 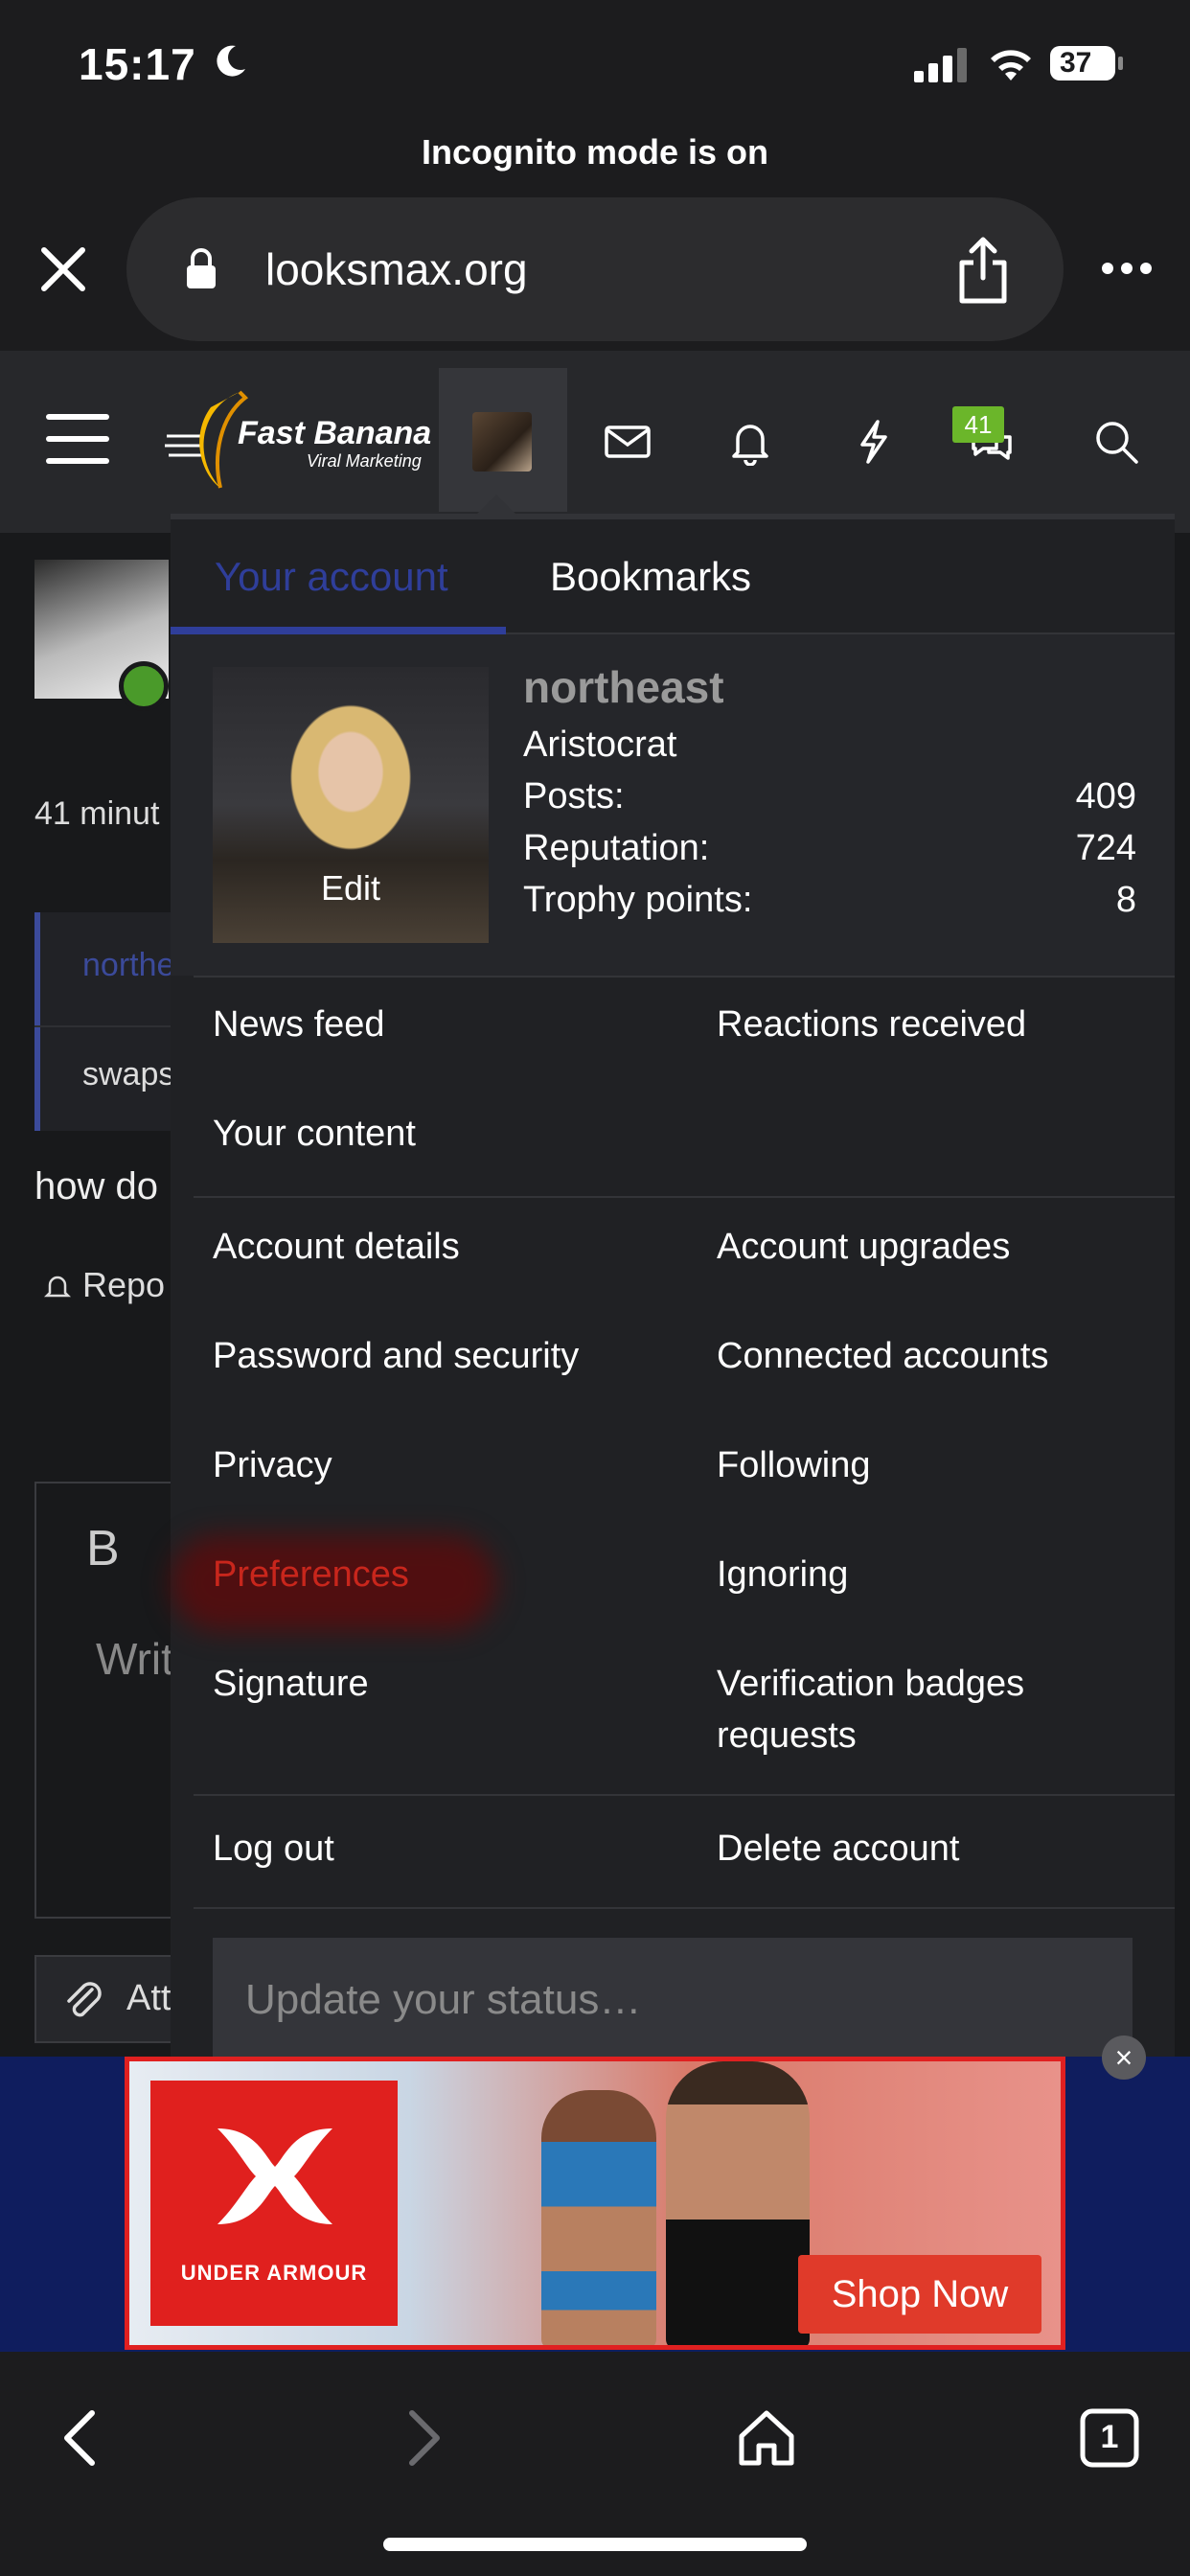 What do you see at coordinates (595, 269) in the screenshot?
I see `address-bar: looksmax.org` at bounding box center [595, 269].